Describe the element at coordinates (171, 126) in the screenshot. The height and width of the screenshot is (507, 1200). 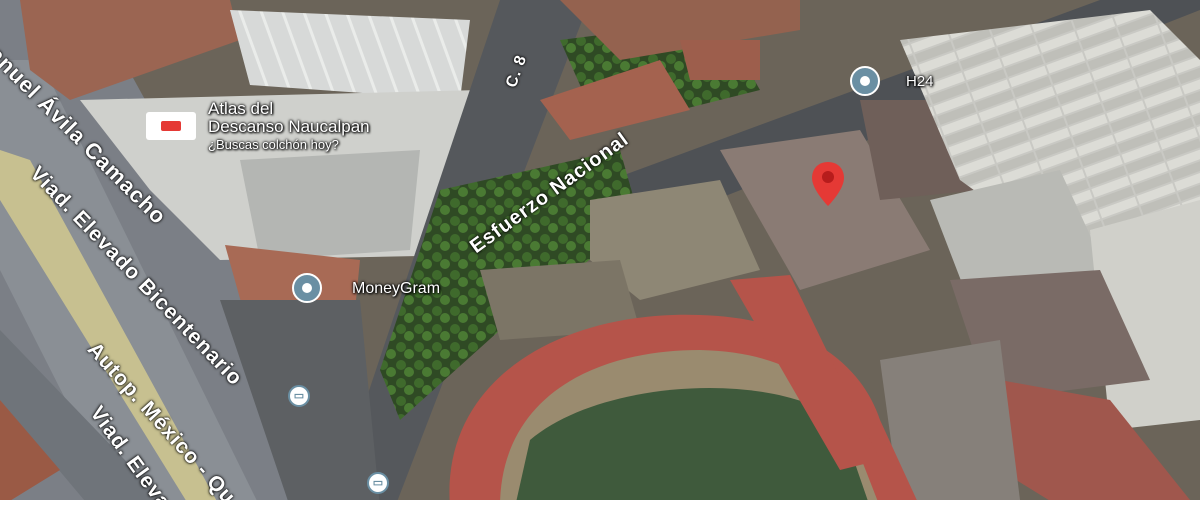
I see `store-icon` at that location.